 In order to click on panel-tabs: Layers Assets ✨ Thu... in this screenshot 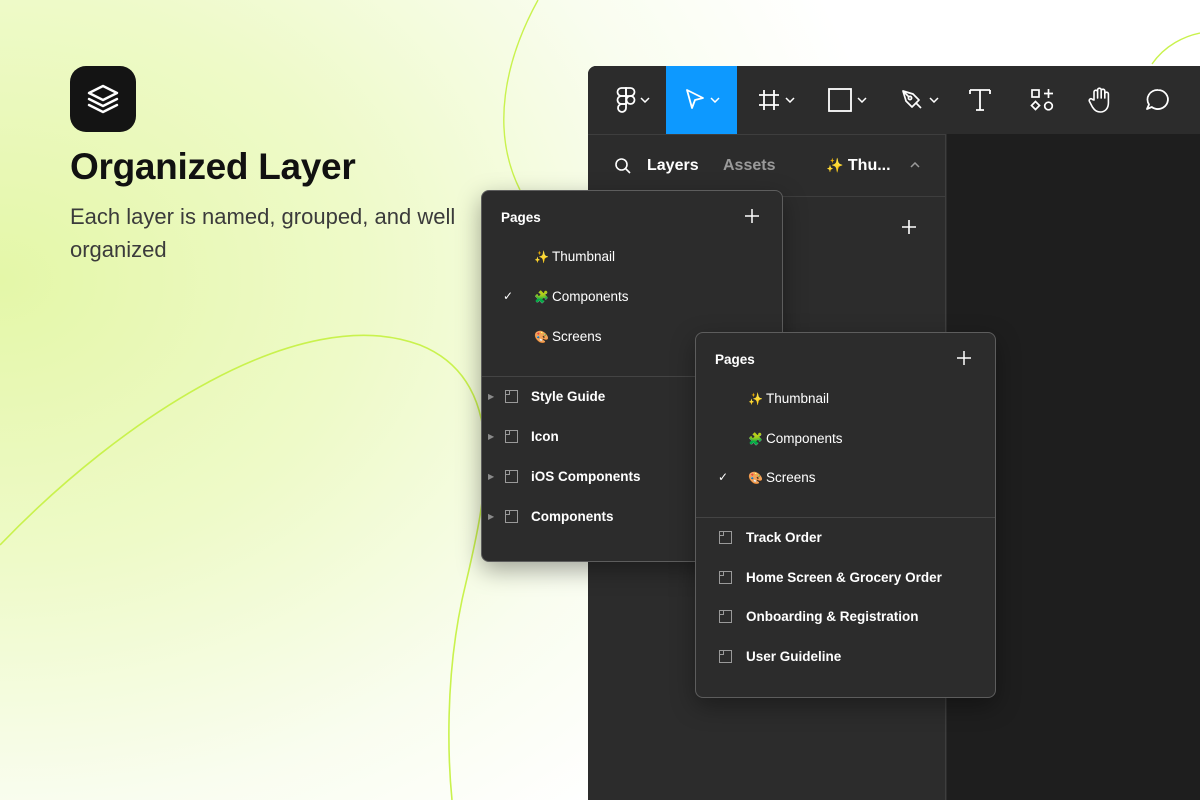, I will do `click(767, 166)`.